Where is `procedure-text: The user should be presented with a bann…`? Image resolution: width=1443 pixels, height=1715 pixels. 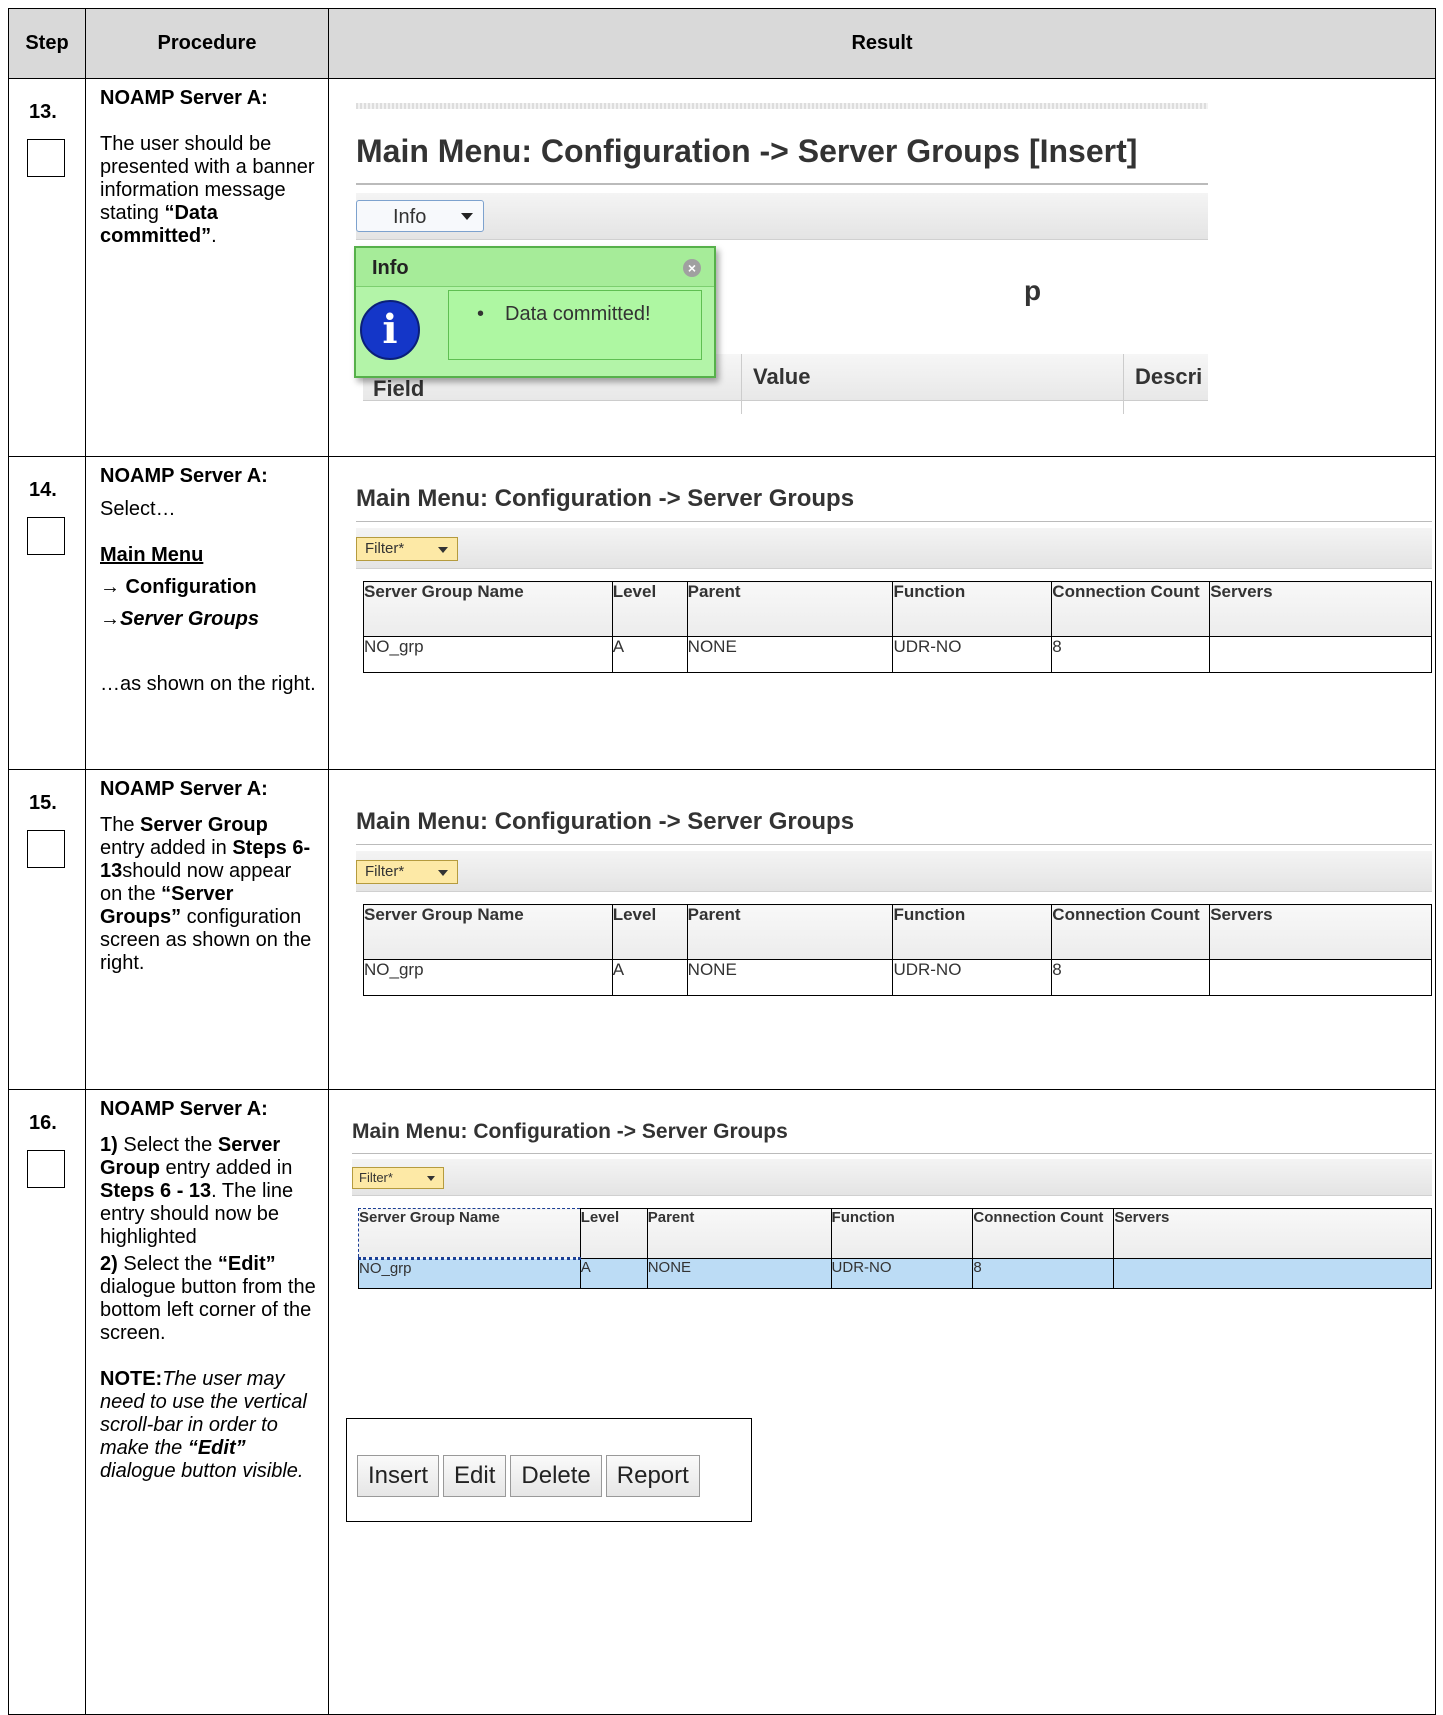
procedure-text: The user should be presented with a bann… is located at coordinates (207, 190).